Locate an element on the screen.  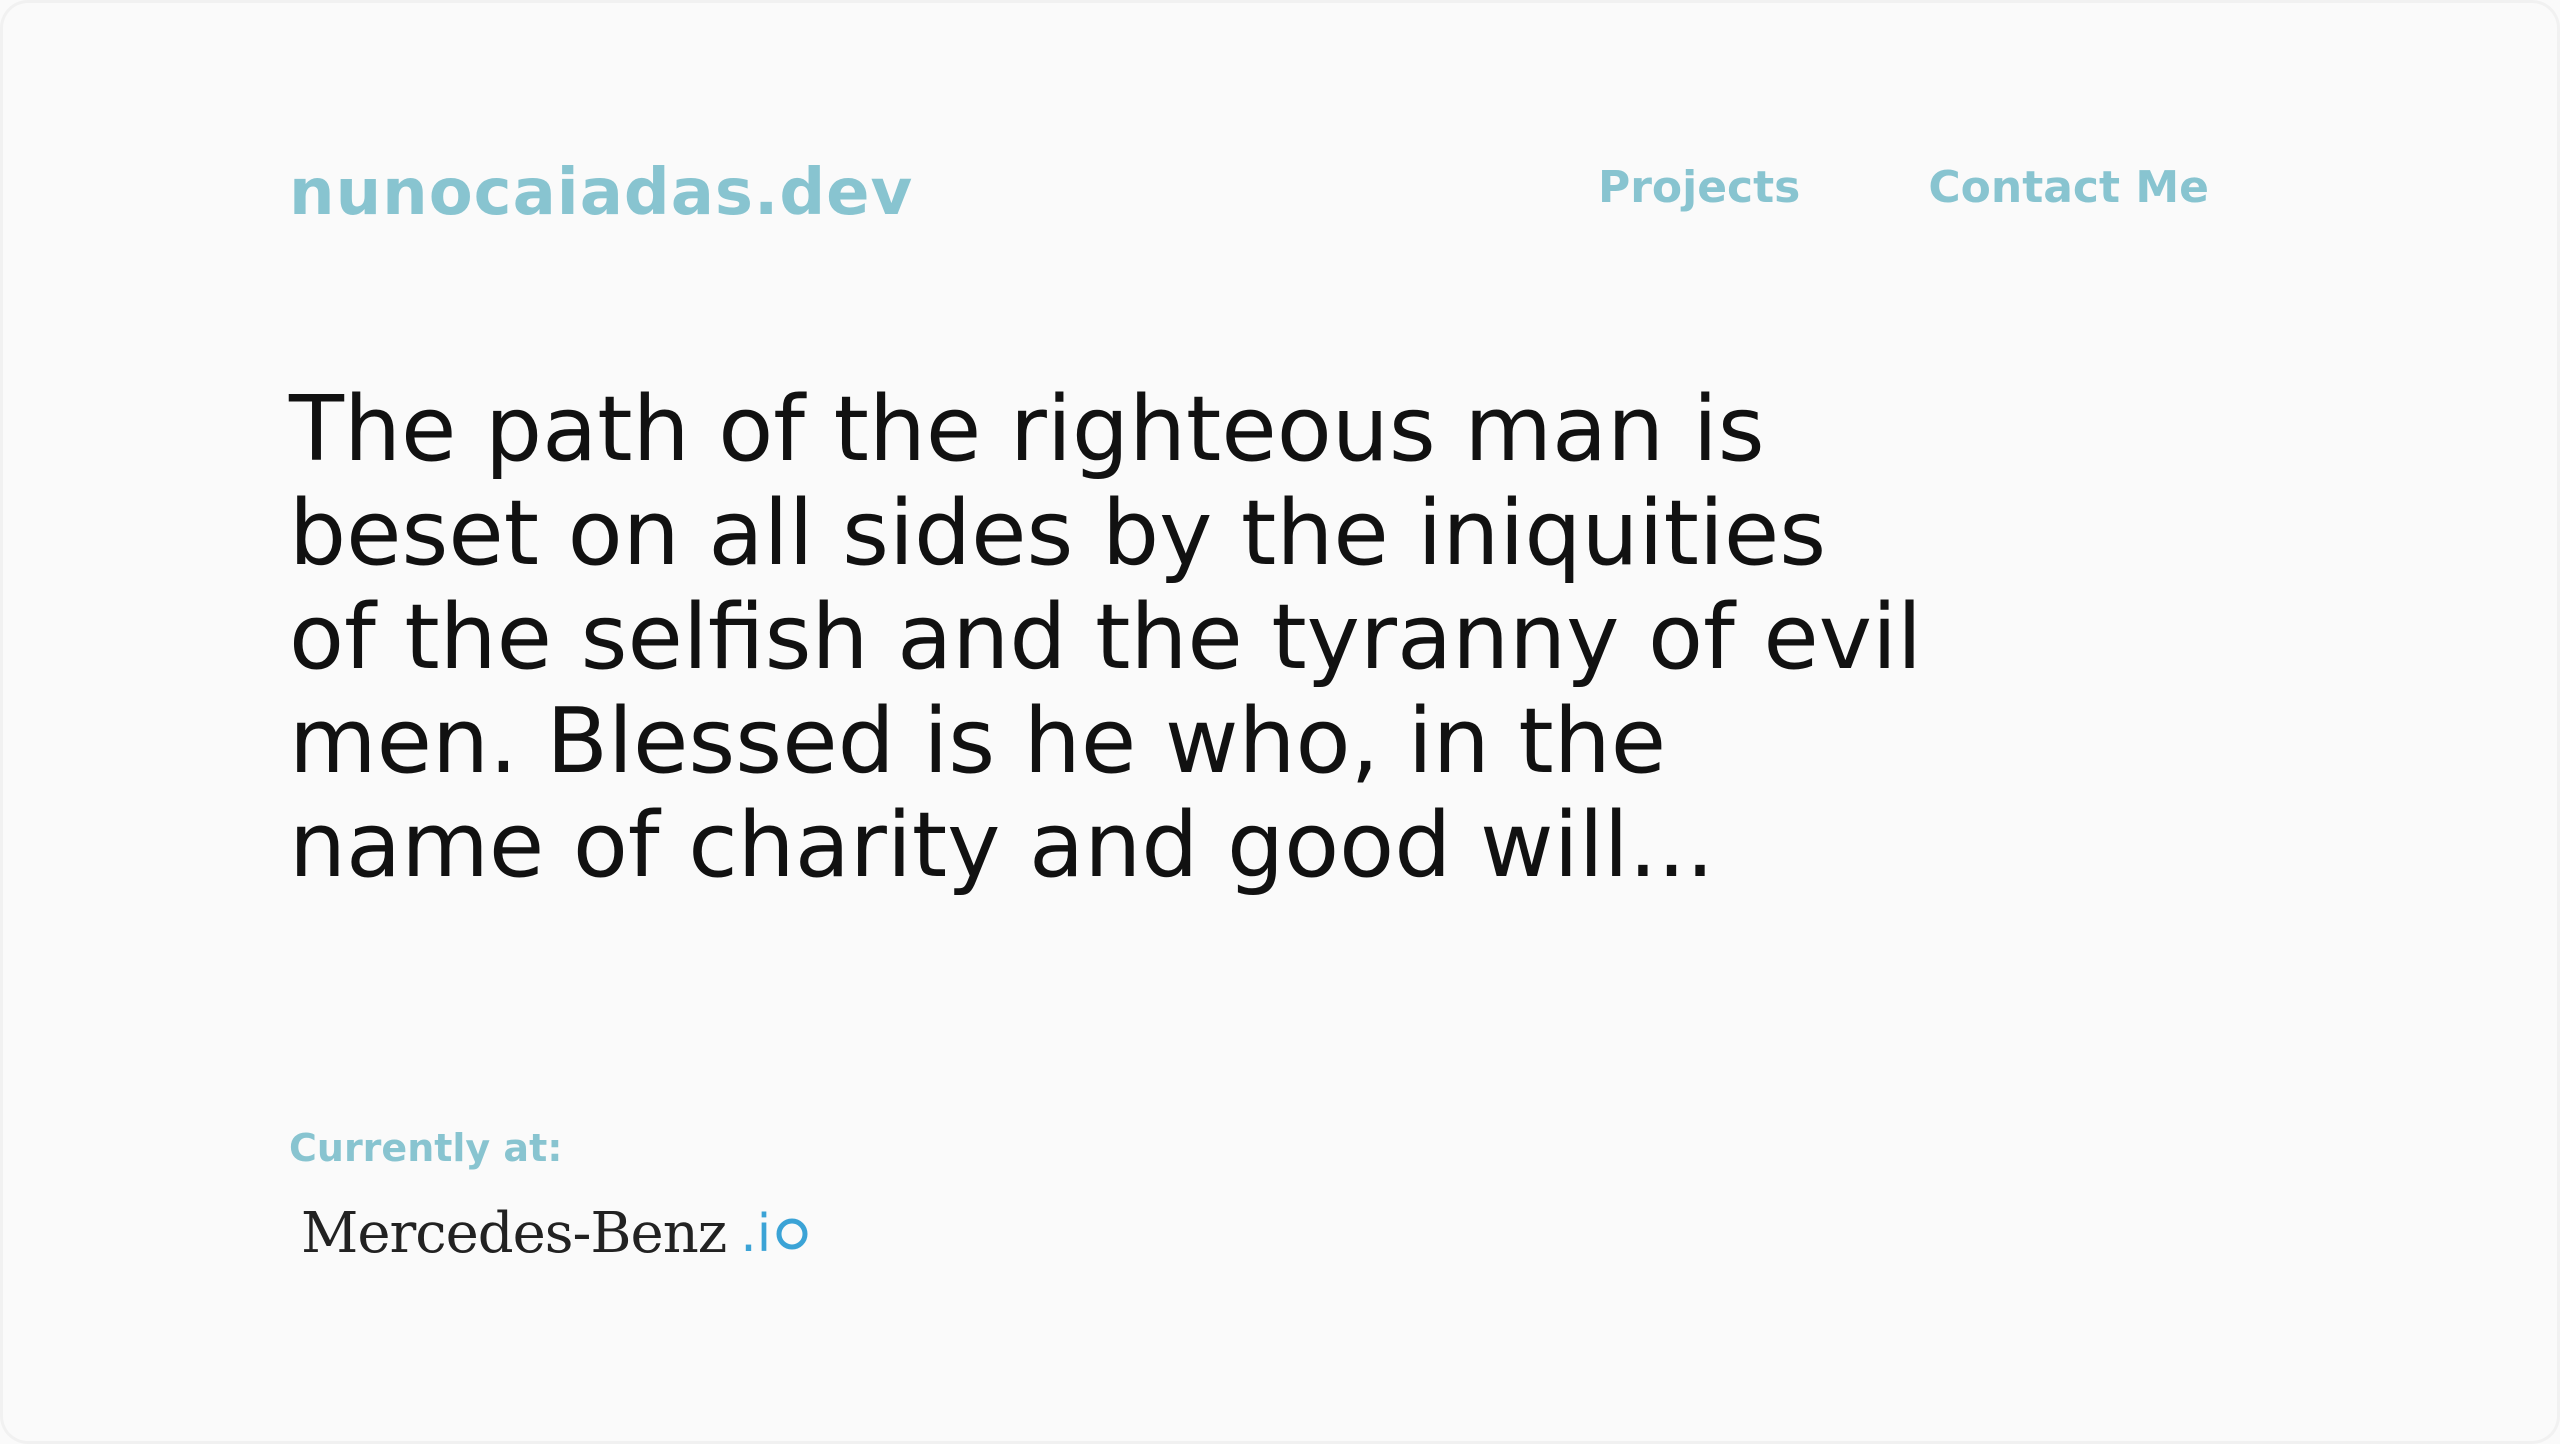
company-name: Mercedes-Benz is located at coordinates (514, 1233).